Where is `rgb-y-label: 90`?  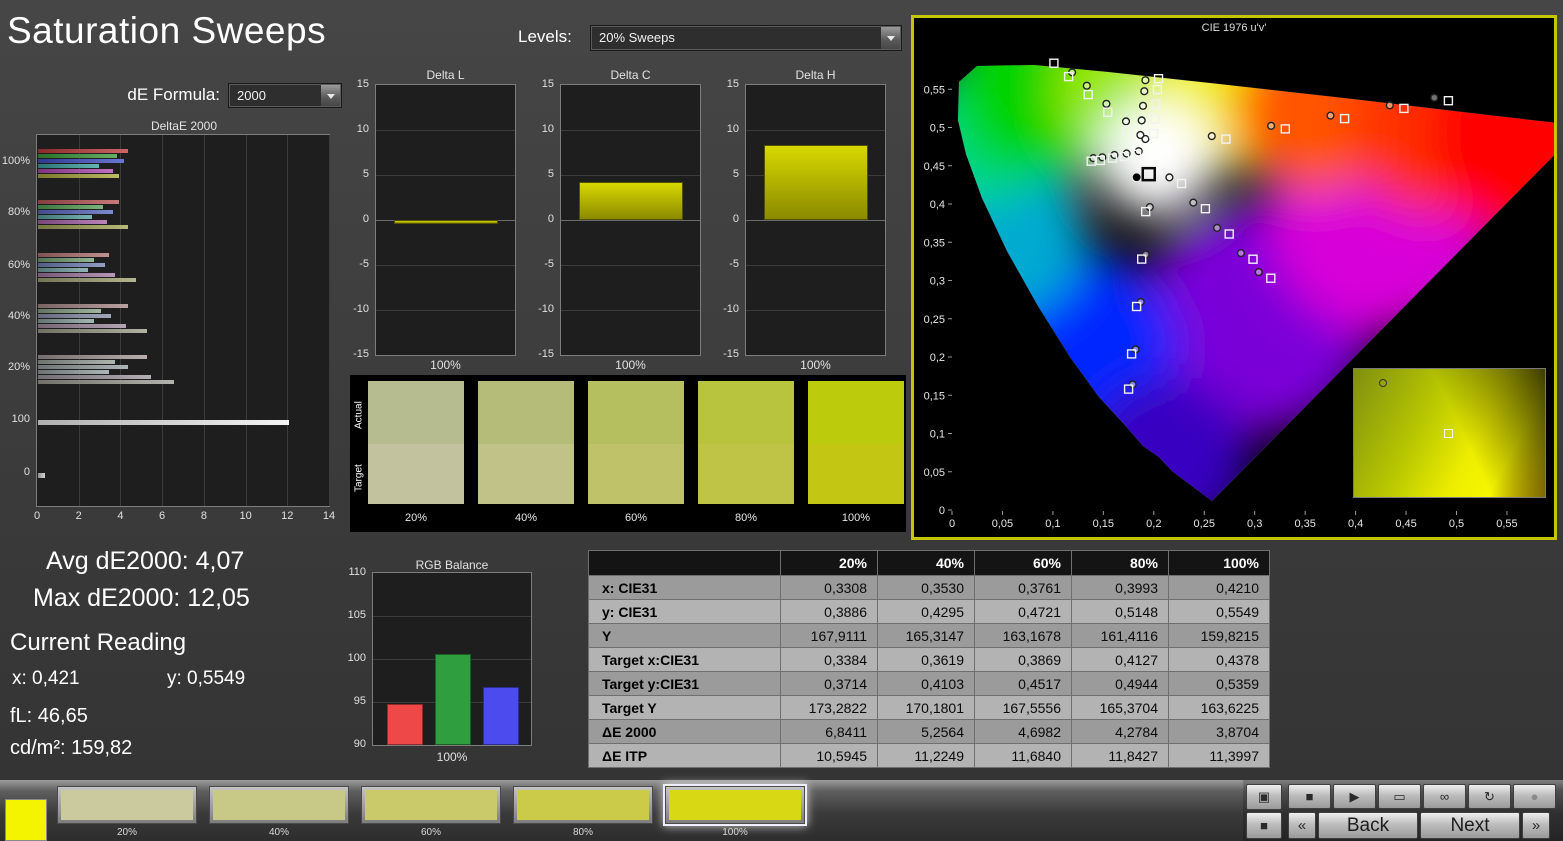 rgb-y-label: 90 is located at coordinates (359, 744).